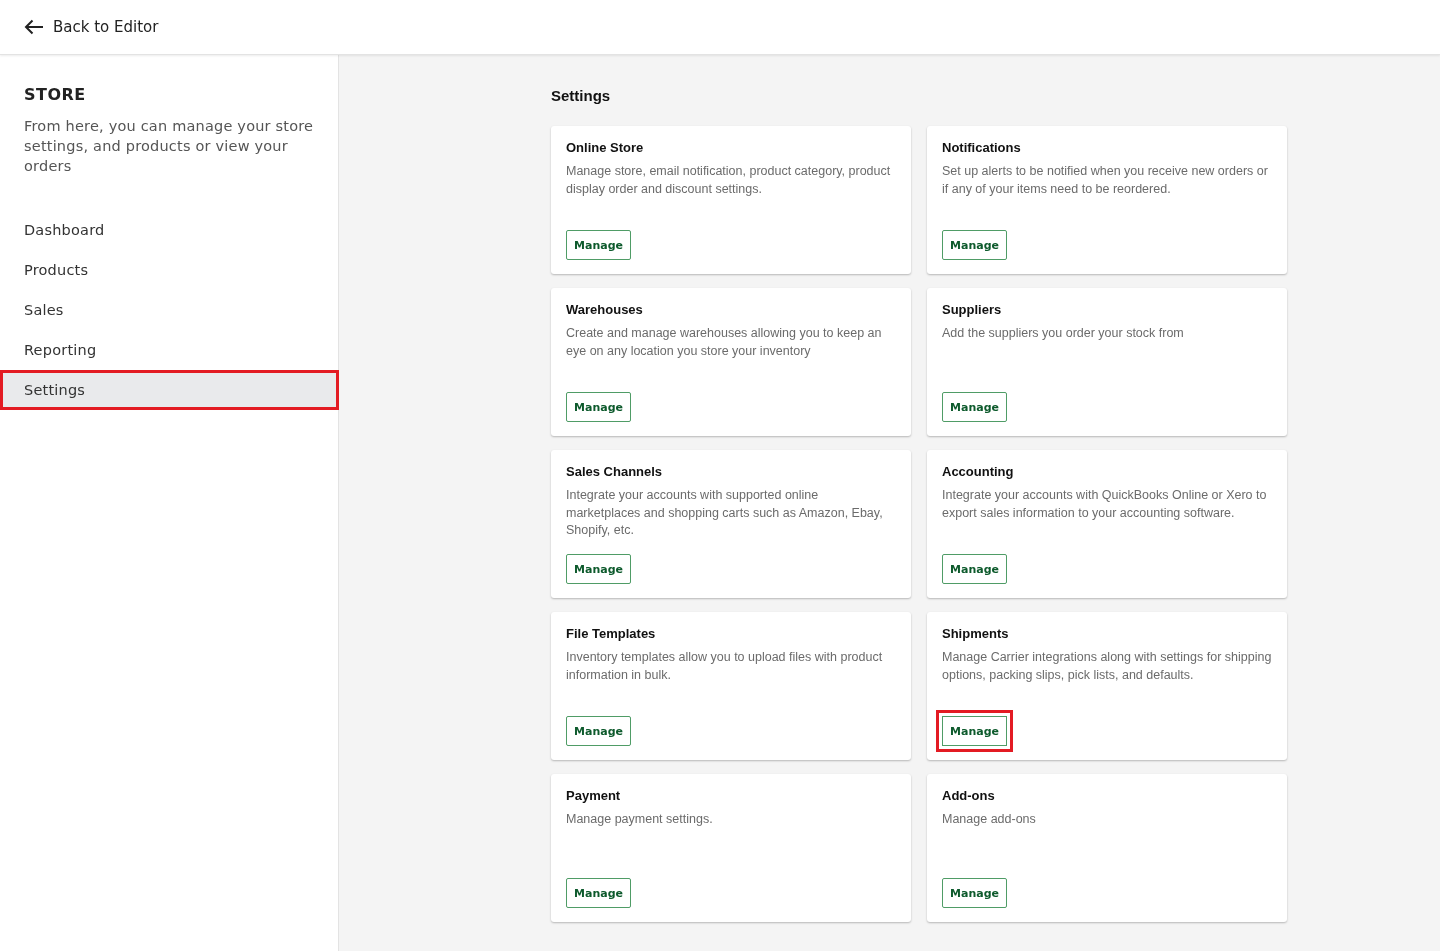  What do you see at coordinates (972, 309) in the screenshot?
I see `card-title: Suppliers` at bounding box center [972, 309].